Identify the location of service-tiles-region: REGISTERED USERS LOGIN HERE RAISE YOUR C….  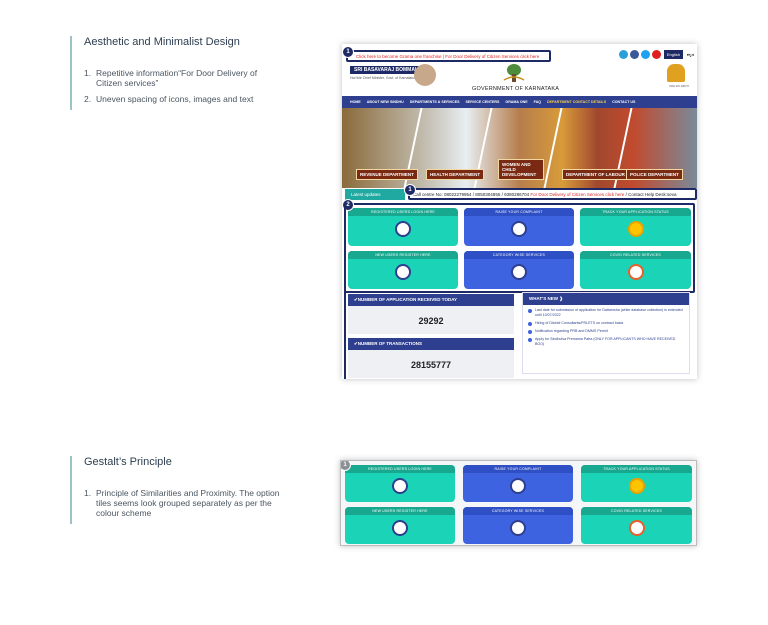
(518, 246).